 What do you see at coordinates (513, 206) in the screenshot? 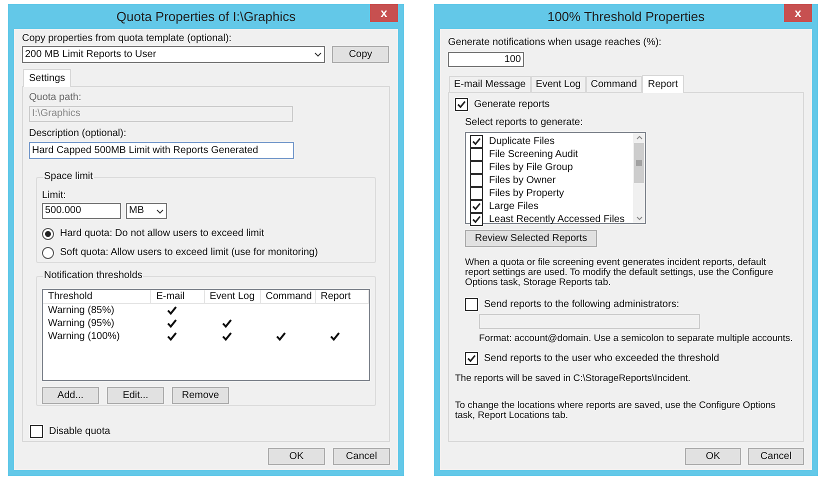
I see `list-item: Large Files` at bounding box center [513, 206].